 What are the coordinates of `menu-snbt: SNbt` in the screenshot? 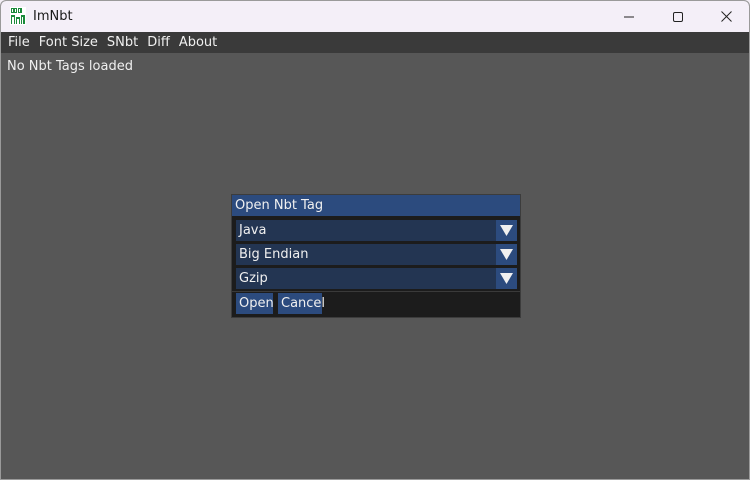 It's located at (121, 42).